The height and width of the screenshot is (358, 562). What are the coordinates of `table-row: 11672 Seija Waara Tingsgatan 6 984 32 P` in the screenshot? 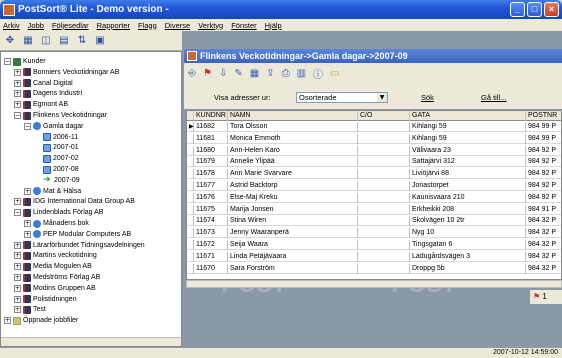 It's located at (374, 245).